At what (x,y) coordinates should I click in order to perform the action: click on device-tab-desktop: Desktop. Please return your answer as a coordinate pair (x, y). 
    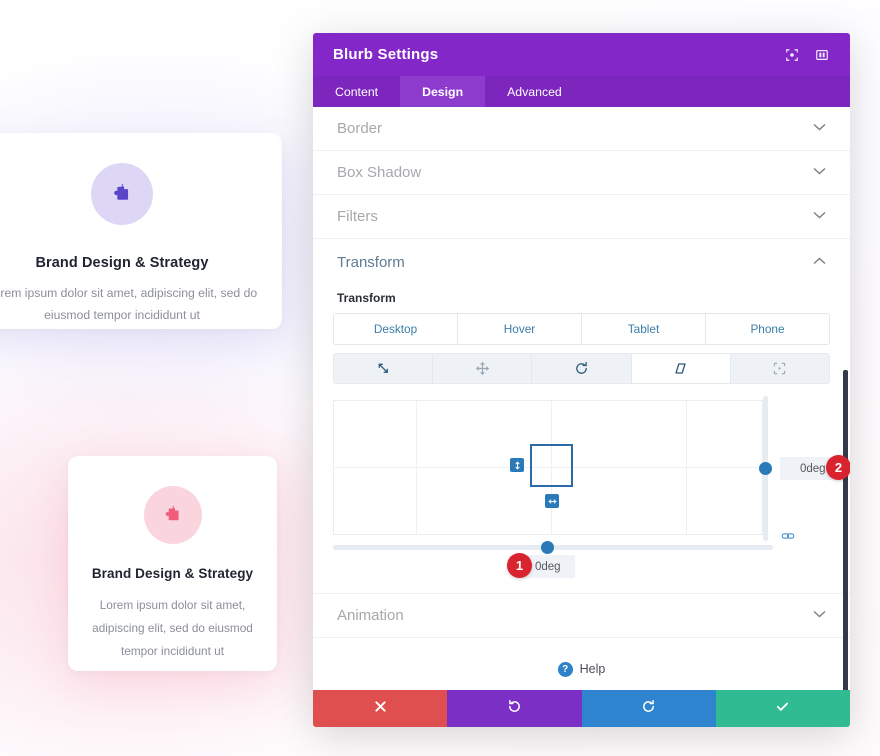
    Looking at the image, I should click on (396, 329).